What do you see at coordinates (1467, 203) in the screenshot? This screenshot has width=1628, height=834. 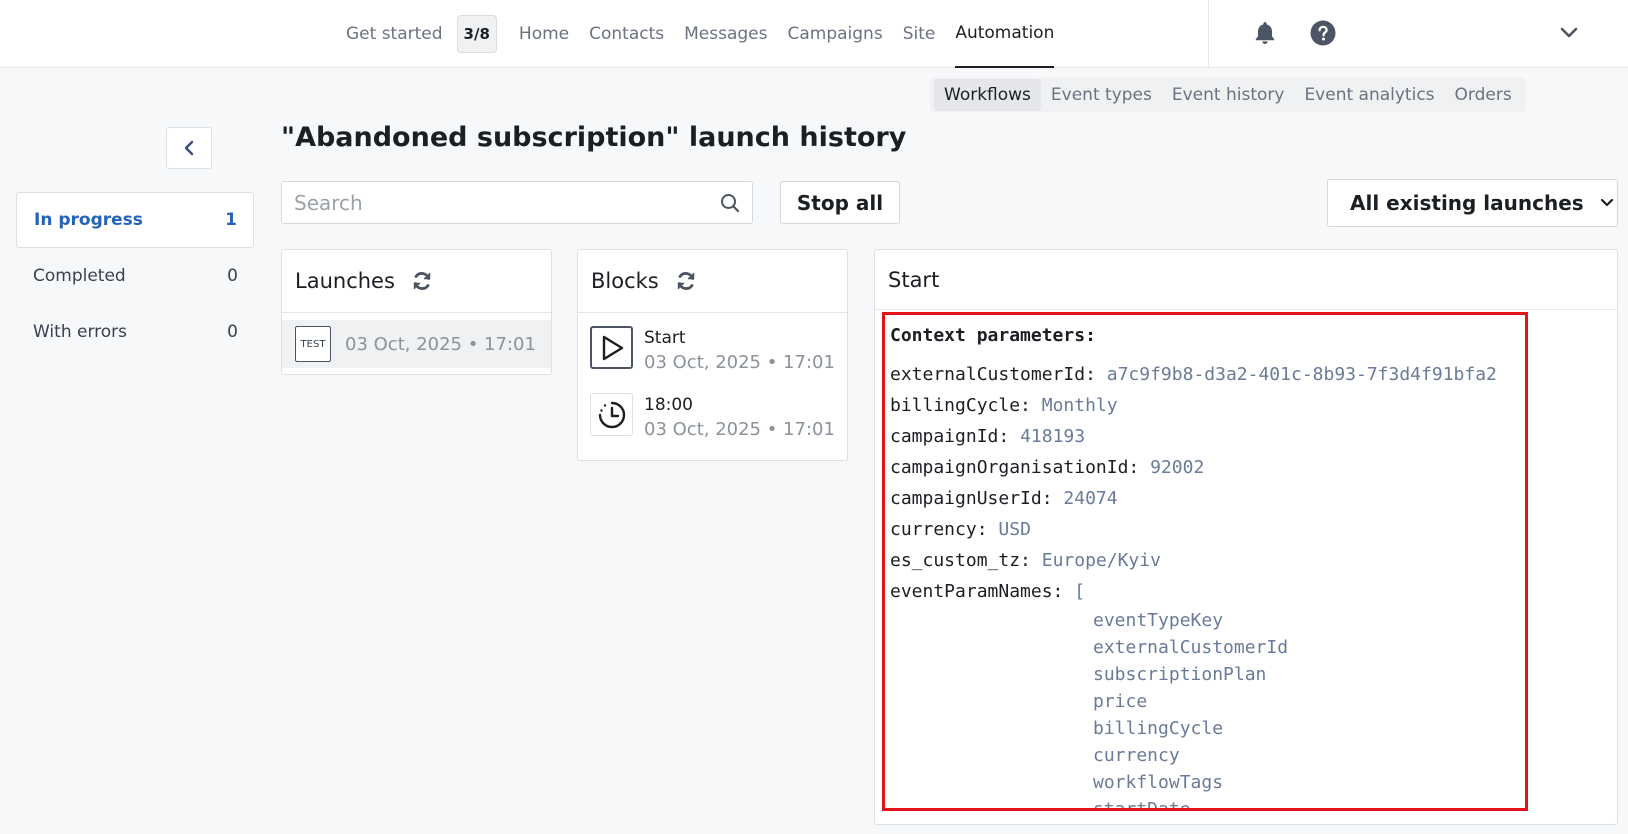 I see `launch-filter-value: All existing launches` at bounding box center [1467, 203].